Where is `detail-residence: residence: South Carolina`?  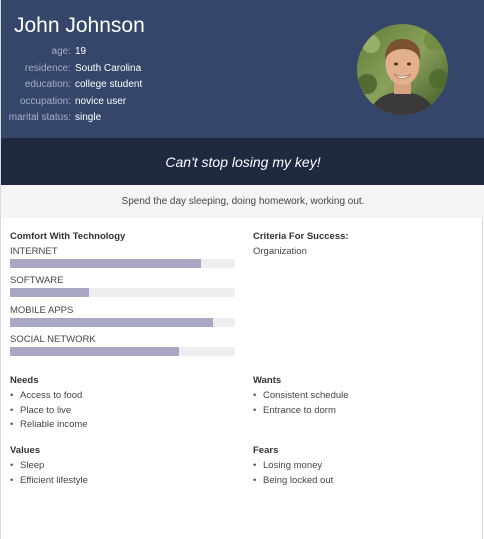 detail-residence: residence: South Carolina is located at coordinates (151, 69).